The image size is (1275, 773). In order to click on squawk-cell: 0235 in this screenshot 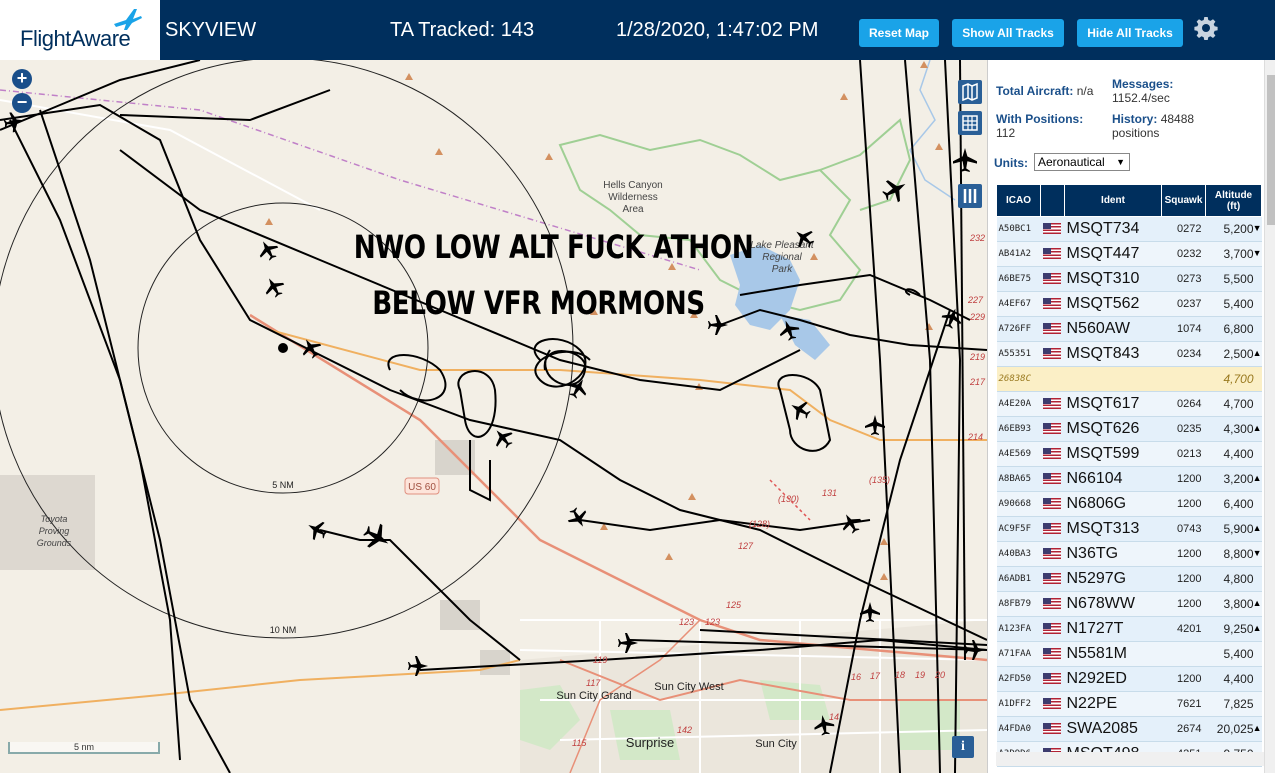, I will do `click(1183, 429)`.